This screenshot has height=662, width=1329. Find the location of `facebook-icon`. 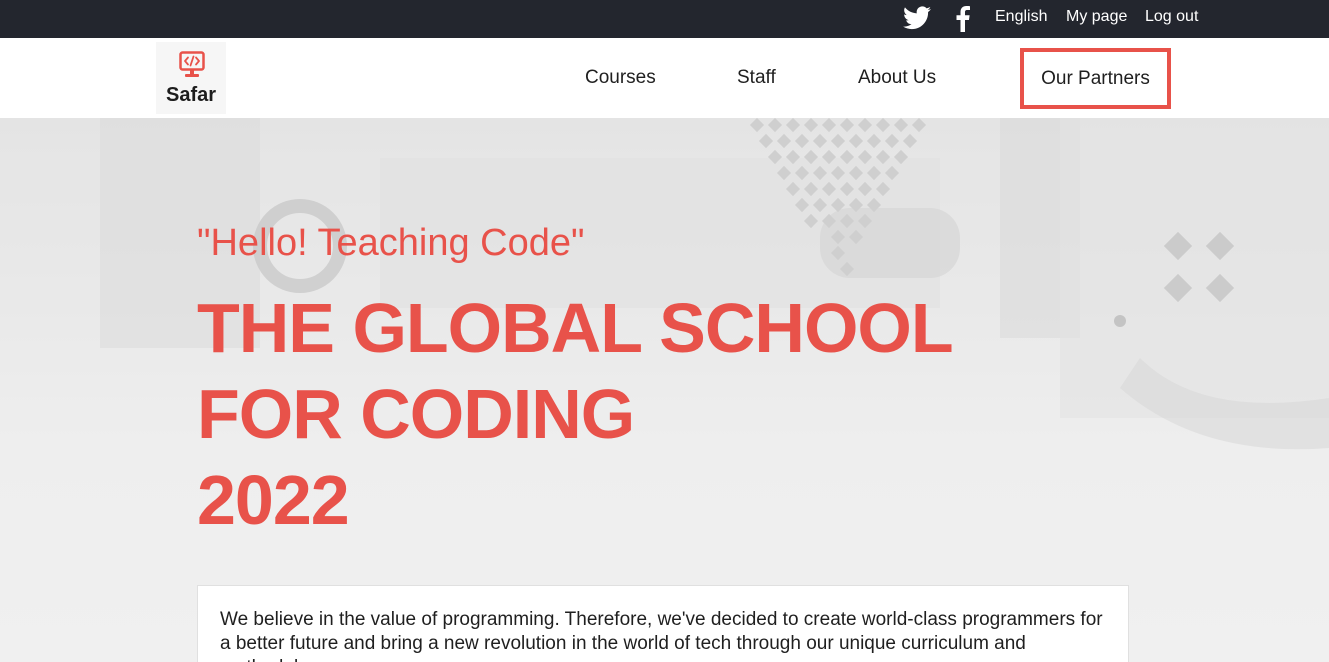

facebook-icon is located at coordinates (963, 19).